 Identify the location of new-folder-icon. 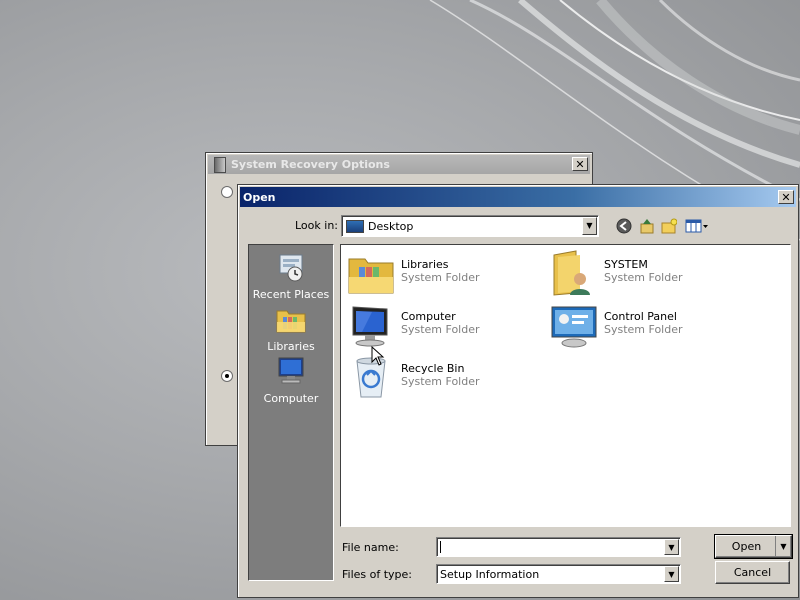
(669, 226).